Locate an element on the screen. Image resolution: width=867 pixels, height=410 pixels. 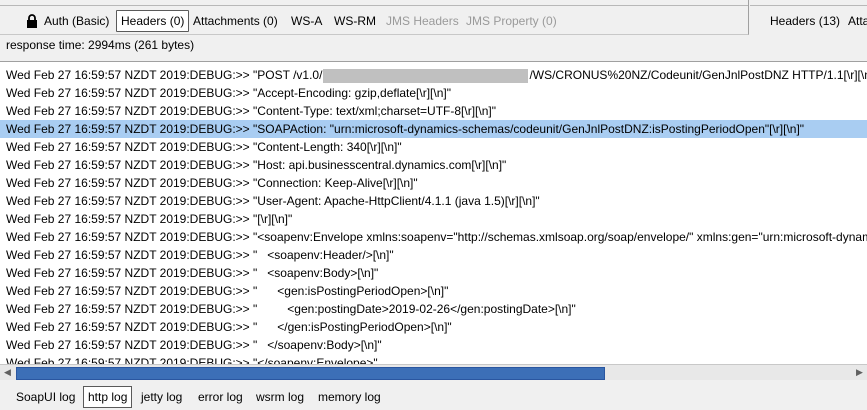
log-line-text: " <soapenv:Header/>[\n]" is located at coordinates (323, 255).